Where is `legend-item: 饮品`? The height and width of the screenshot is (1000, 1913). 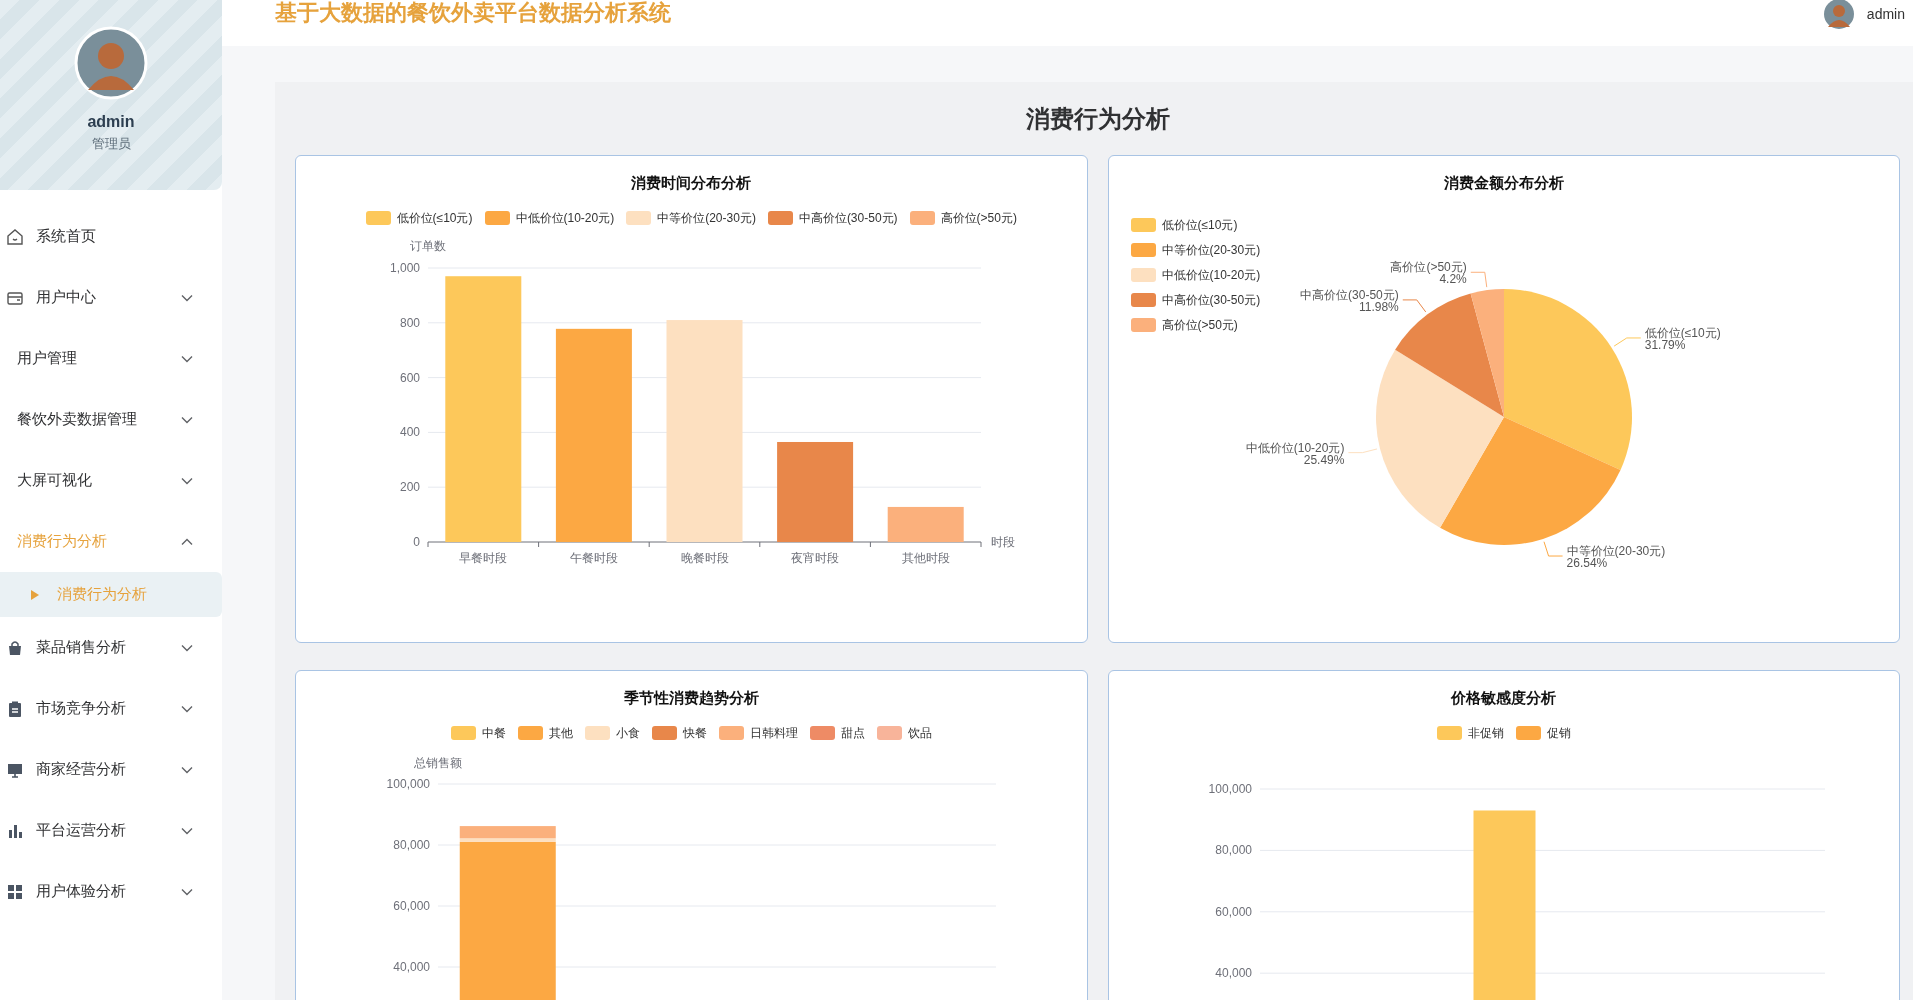 legend-item: 饮品 is located at coordinates (904, 733).